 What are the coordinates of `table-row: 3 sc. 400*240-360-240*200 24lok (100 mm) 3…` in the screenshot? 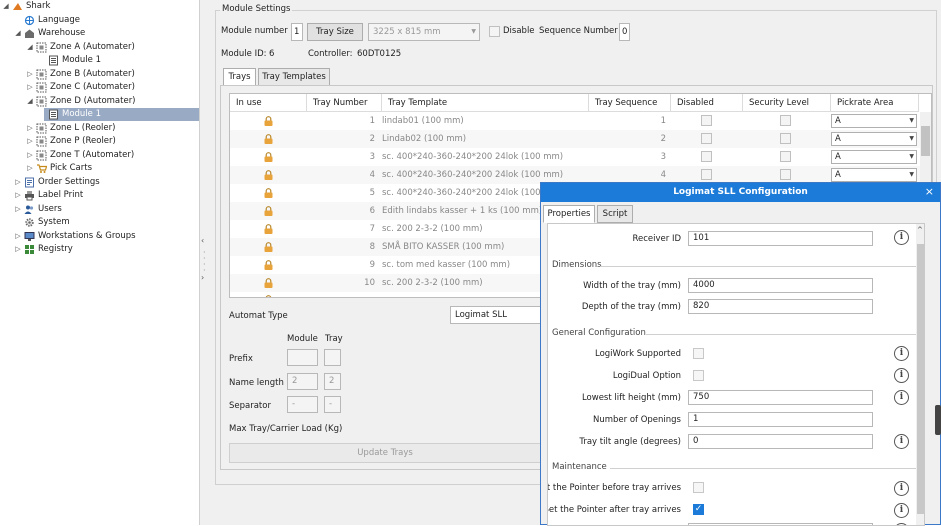 It's located at (580, 157).